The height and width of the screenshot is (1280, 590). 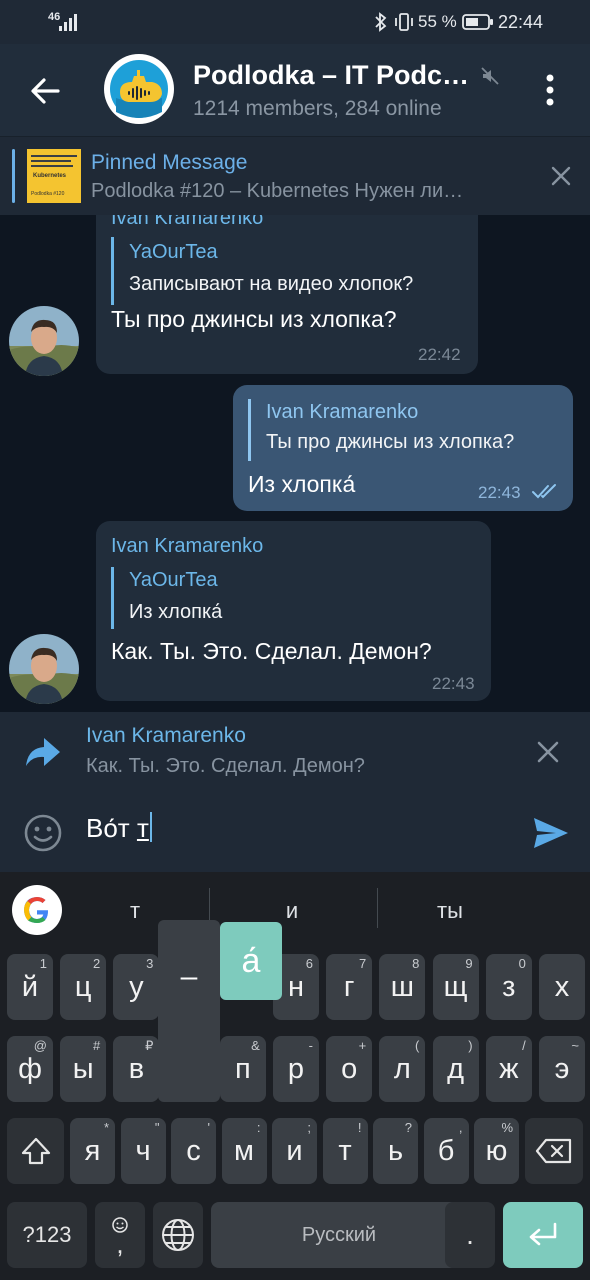 What do you see at coordinates (13, 176) in the screenshot?
I see `pinned-accent-bar` at bounding box center [13, 176].